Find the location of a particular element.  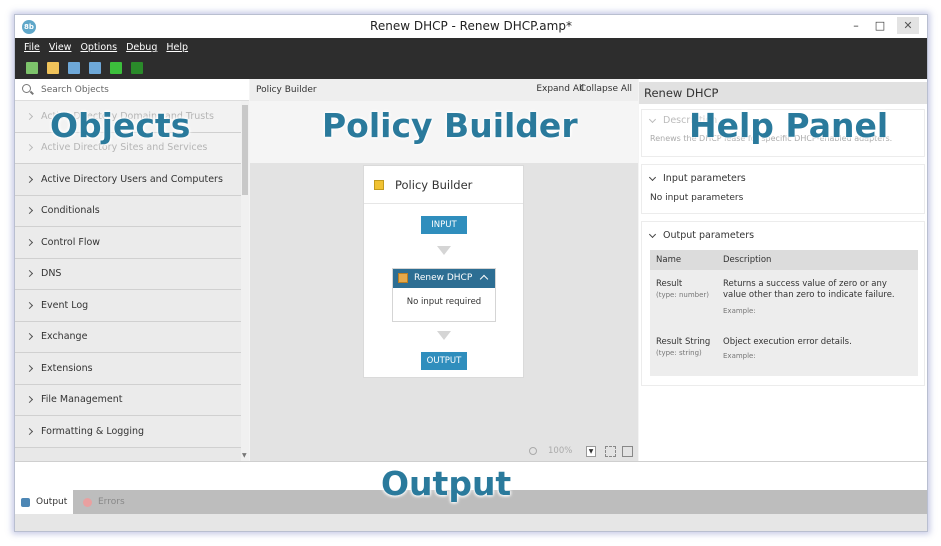

param-name: Result is located at coordinates (669, 284).